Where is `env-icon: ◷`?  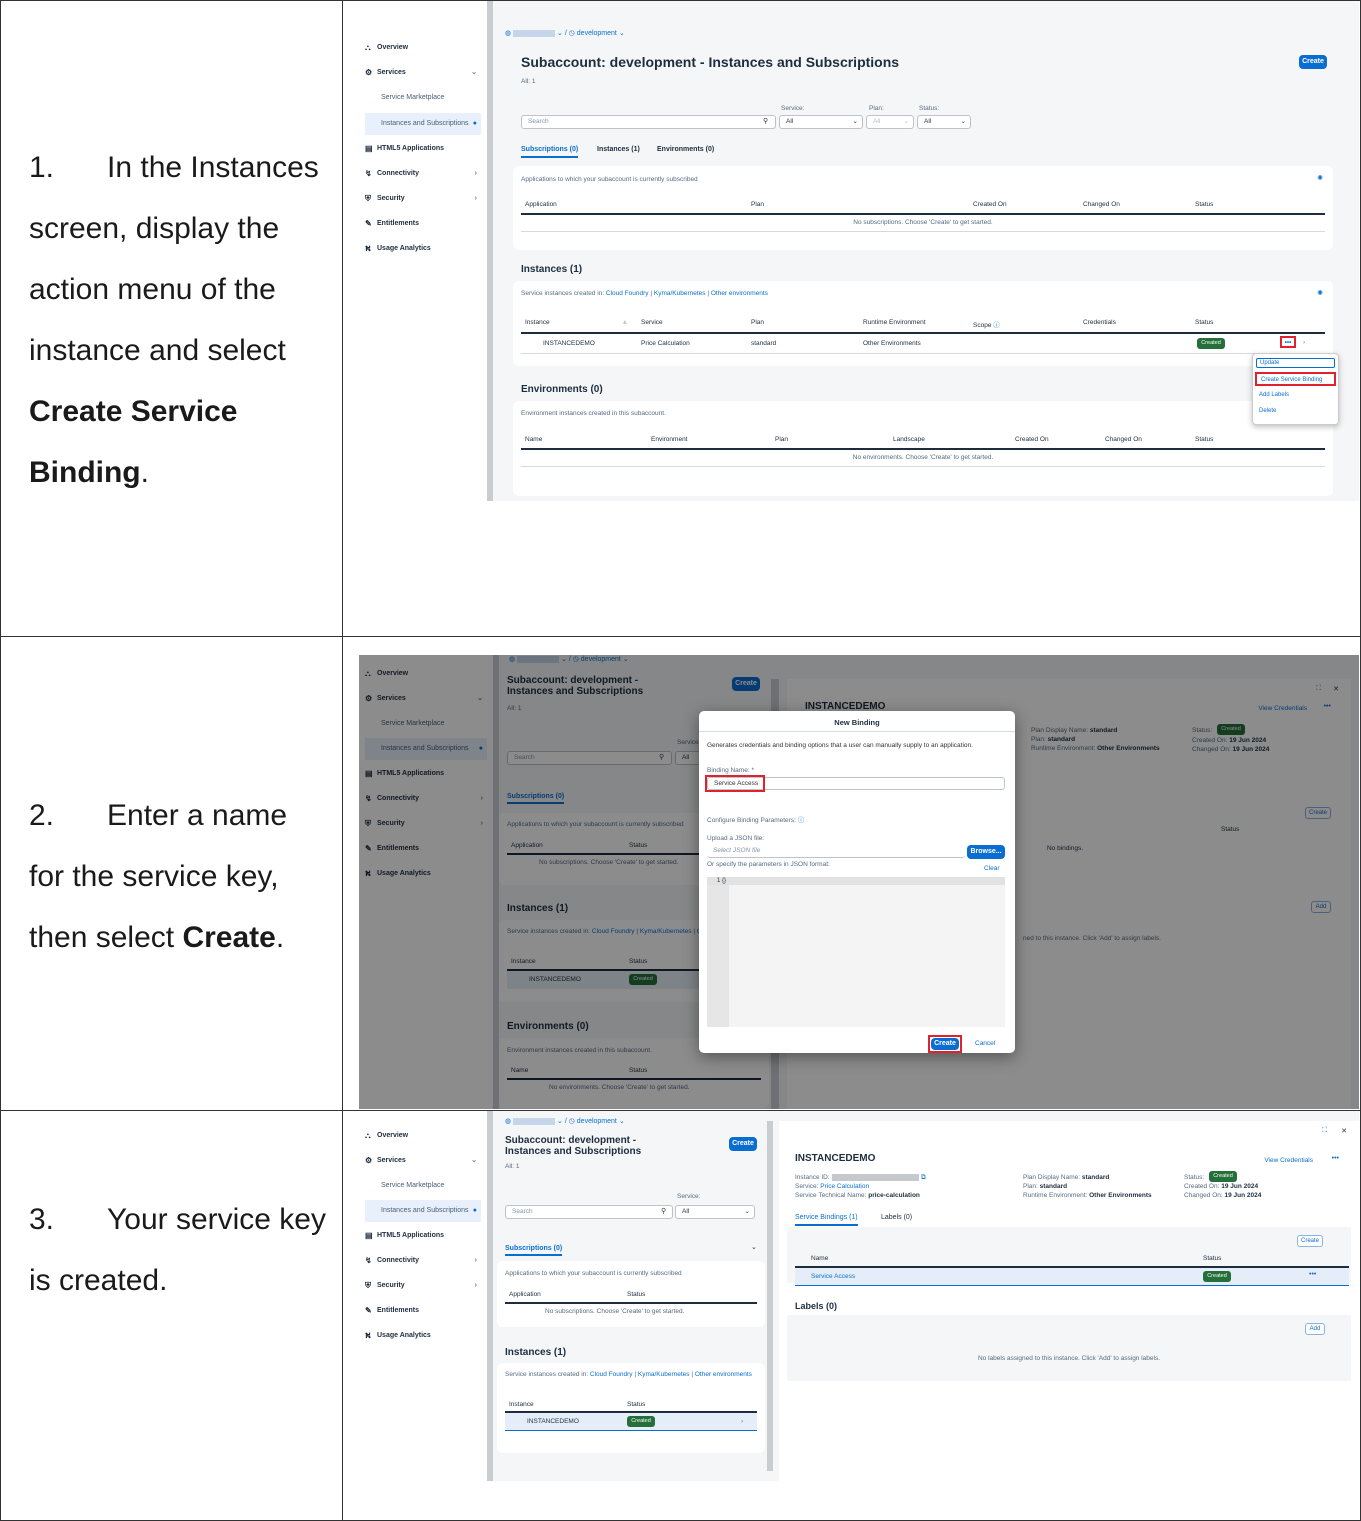 env-icon: ◷ is located at coordinates (571, 1121).